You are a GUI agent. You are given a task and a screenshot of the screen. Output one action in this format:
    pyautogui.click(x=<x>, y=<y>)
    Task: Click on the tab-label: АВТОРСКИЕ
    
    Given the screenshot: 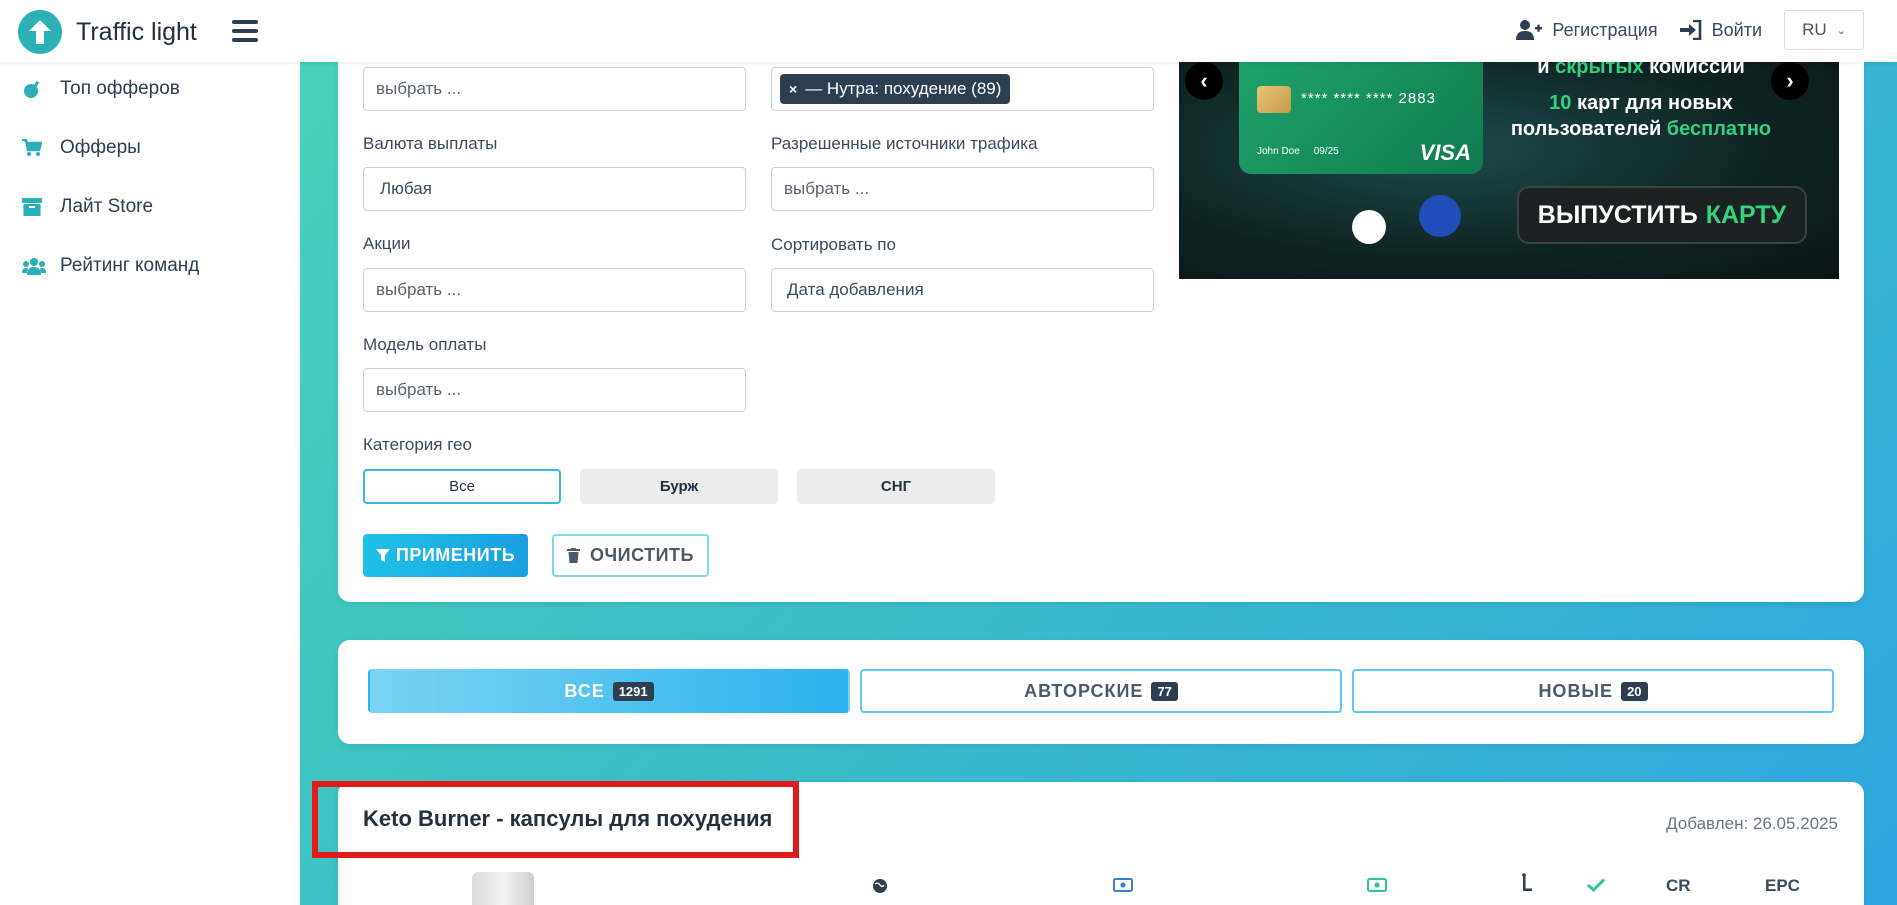 What is the action you would take?
    pyautogui.click(x=1084, y=690)
    